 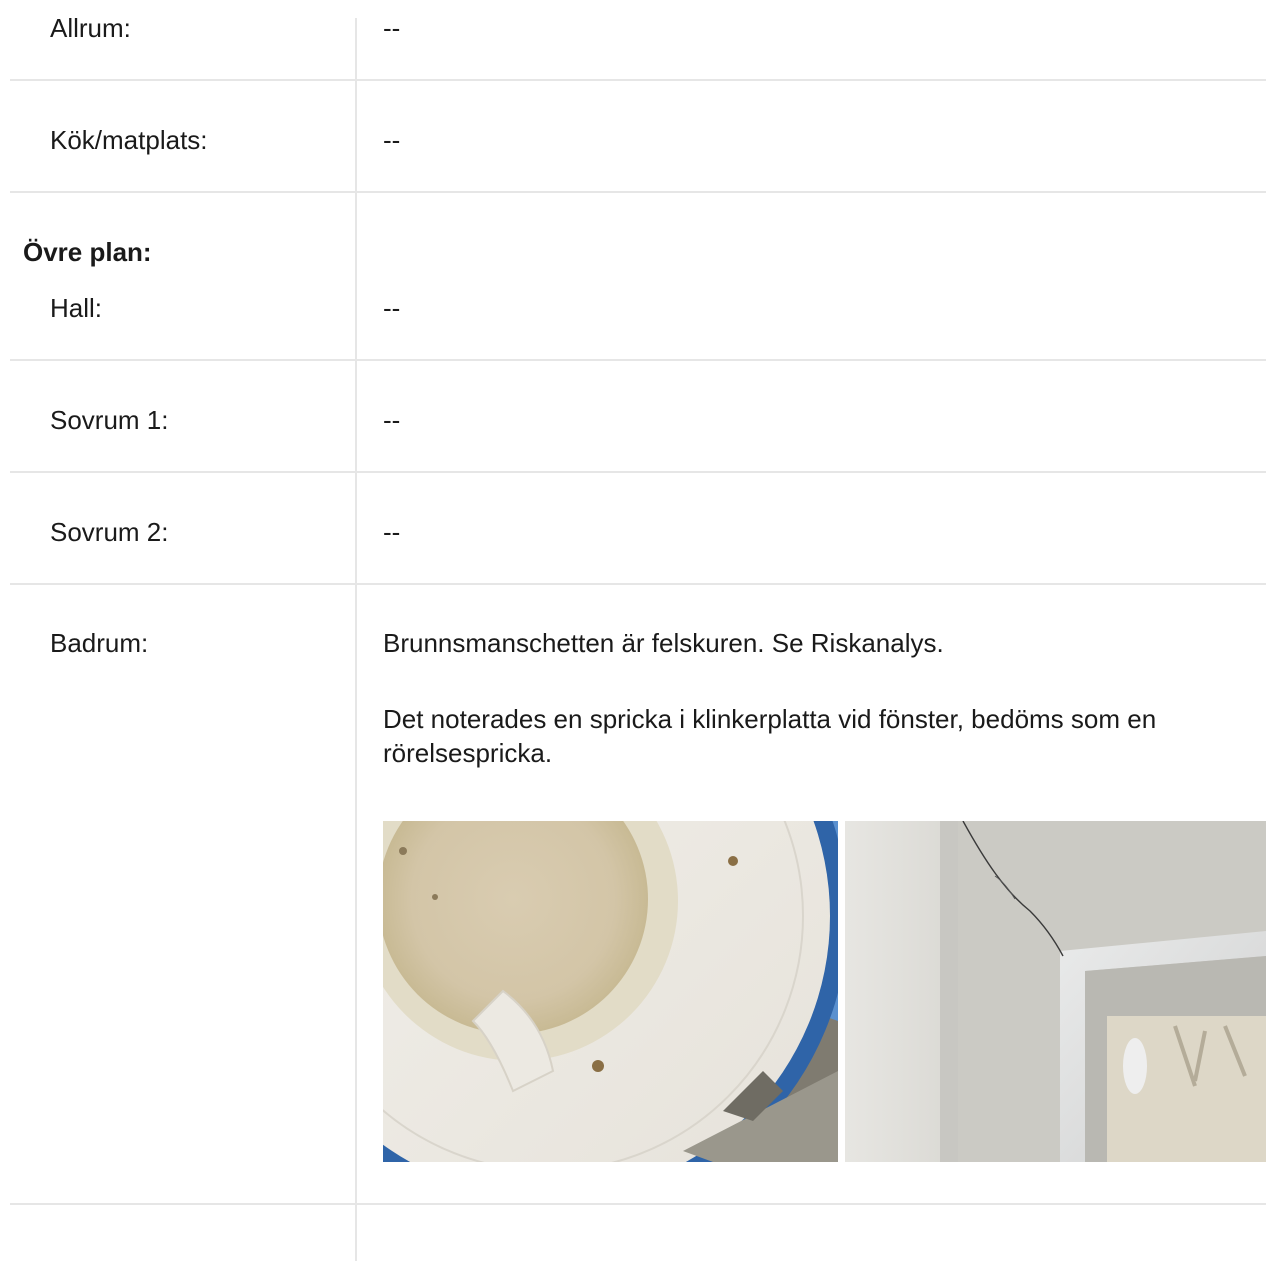 What do you see at coordinates (99, 643) in the screenshot?
I see `row-label-badrum: Badrum:` at bounding box center [99, 643].